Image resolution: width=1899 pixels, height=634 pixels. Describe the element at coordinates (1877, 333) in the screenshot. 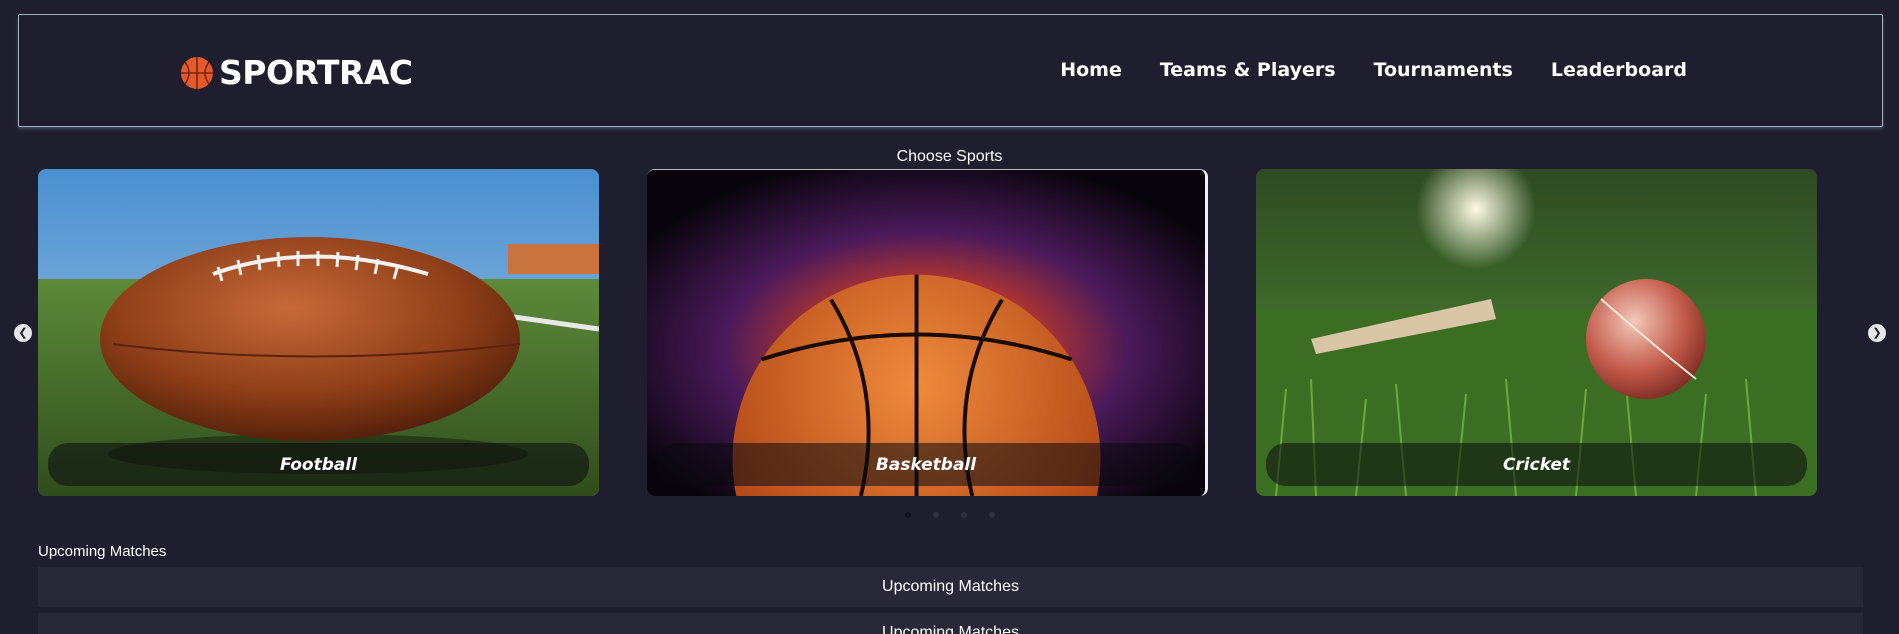

I see `chevron-right-icon: ❯` at that location.